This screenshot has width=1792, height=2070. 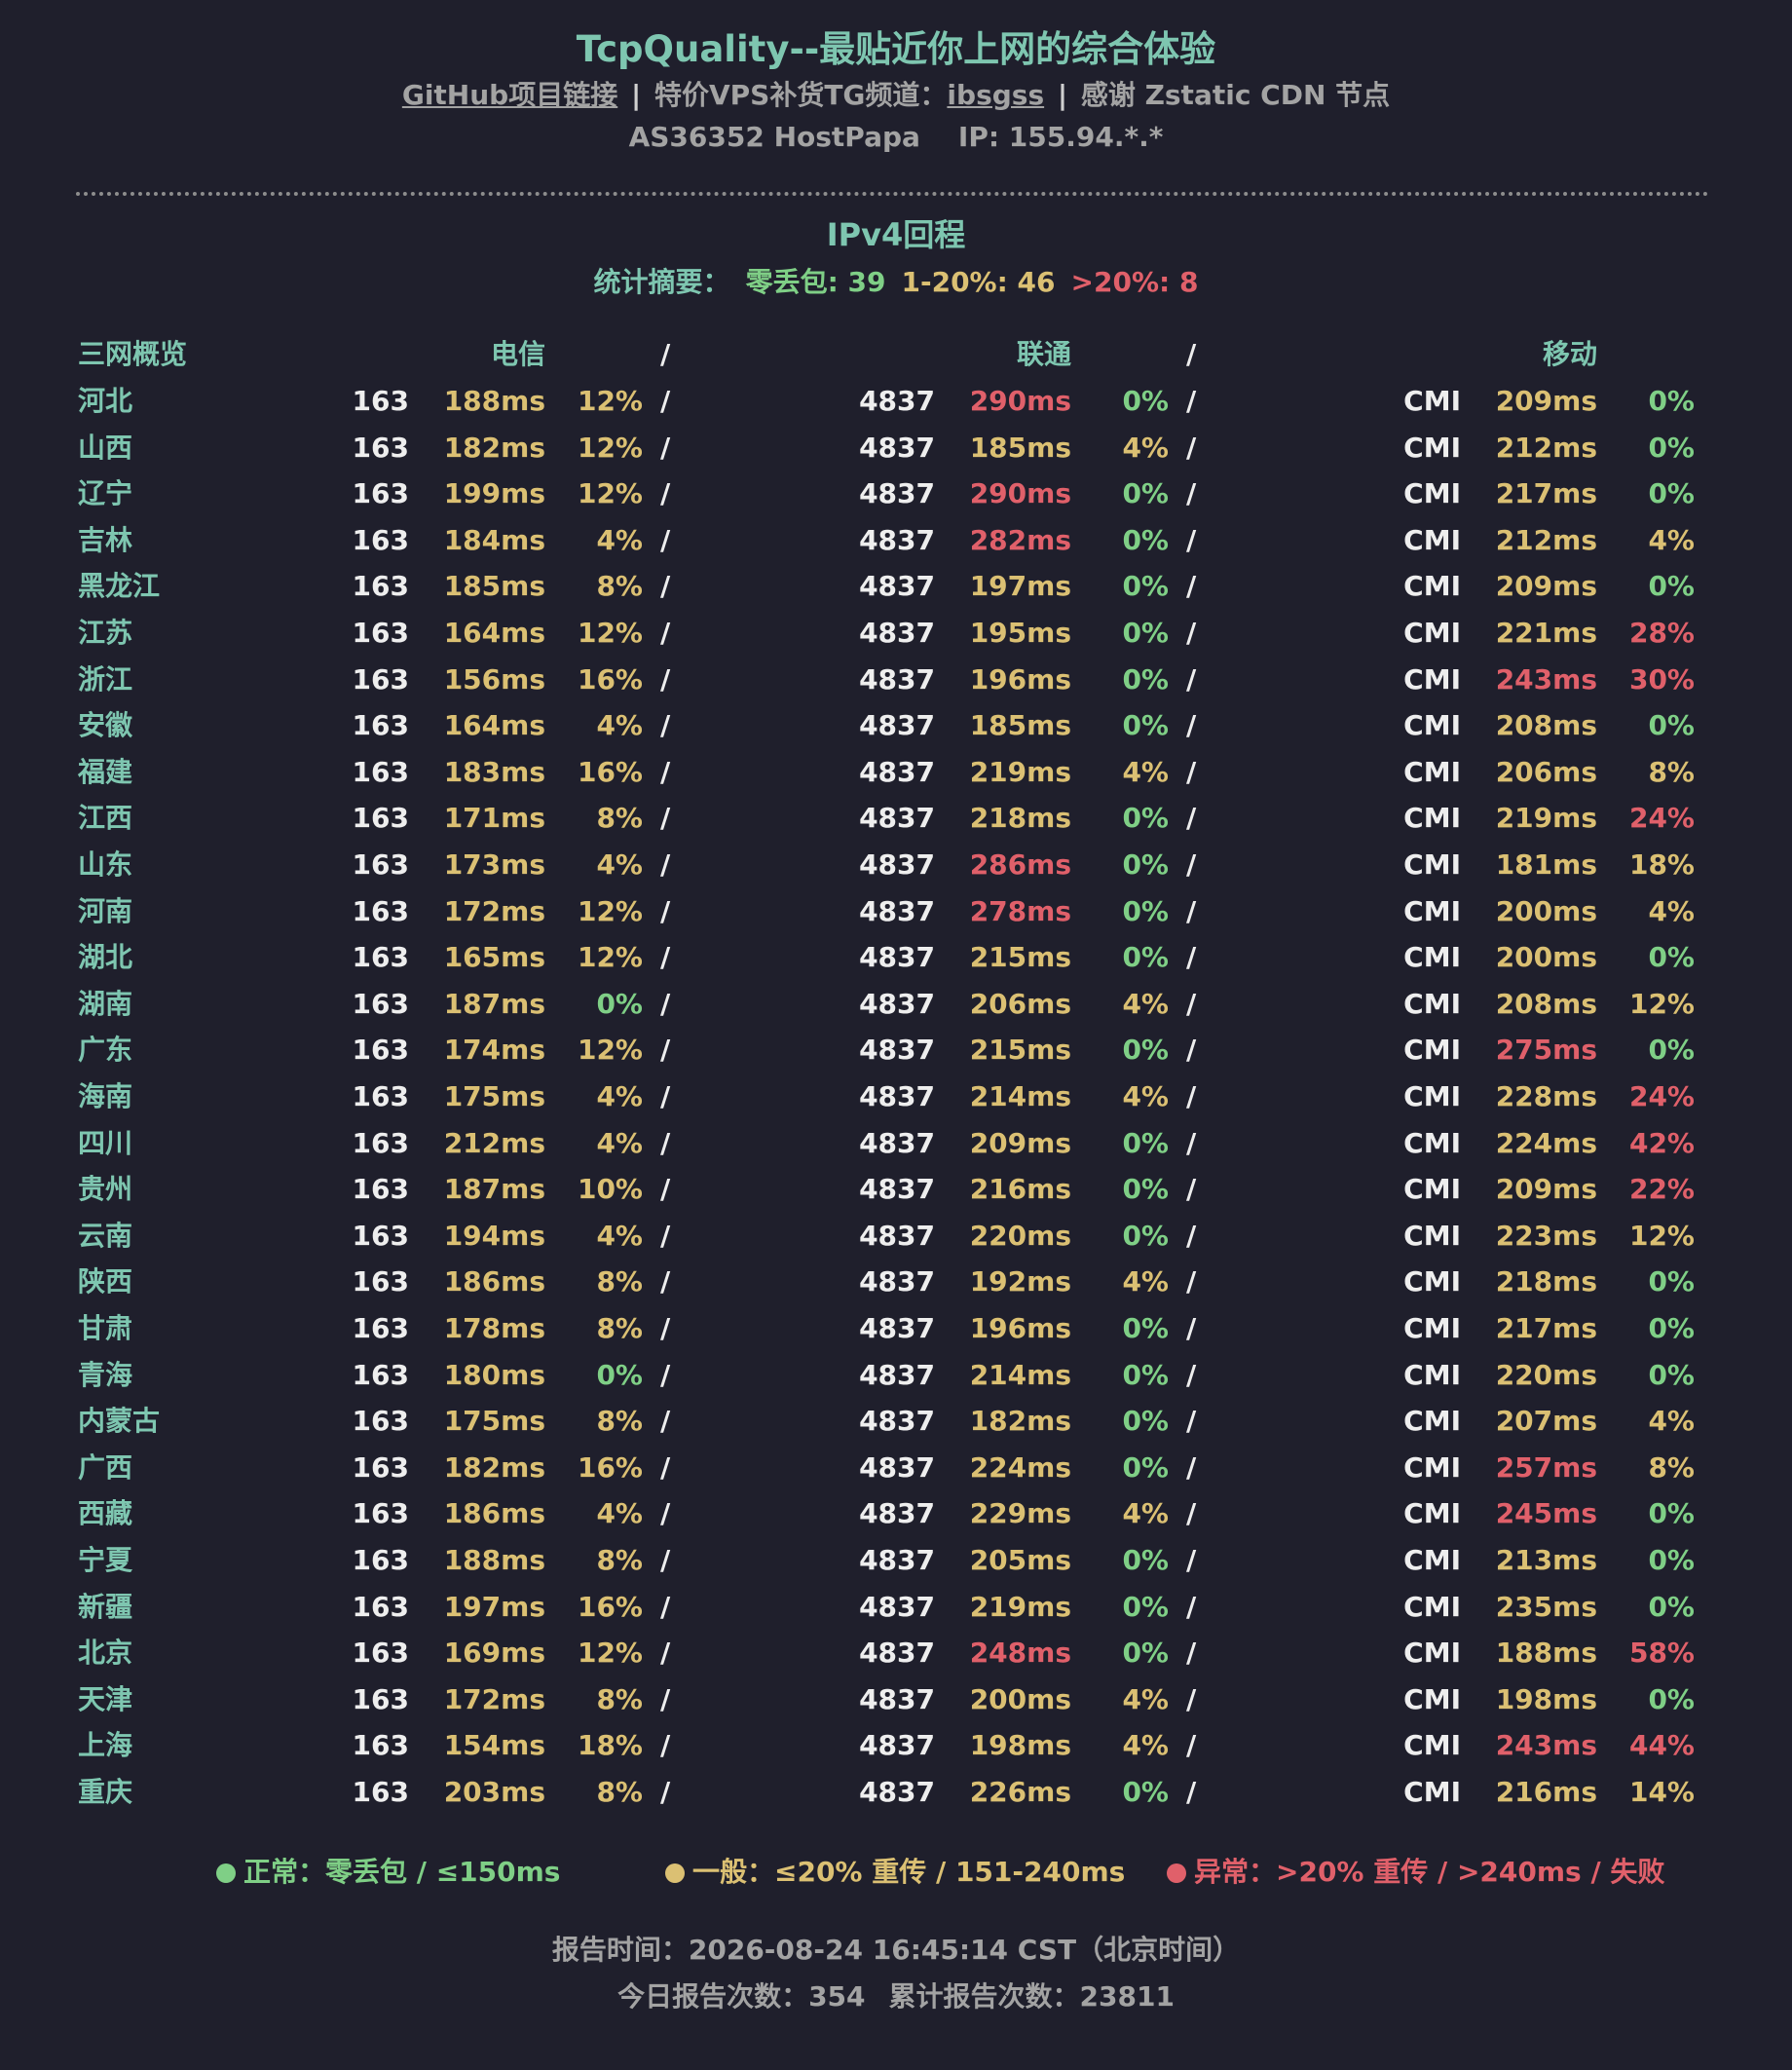 I want to click on tg-channel-link: ibsgss, so click(x=995, y=95).